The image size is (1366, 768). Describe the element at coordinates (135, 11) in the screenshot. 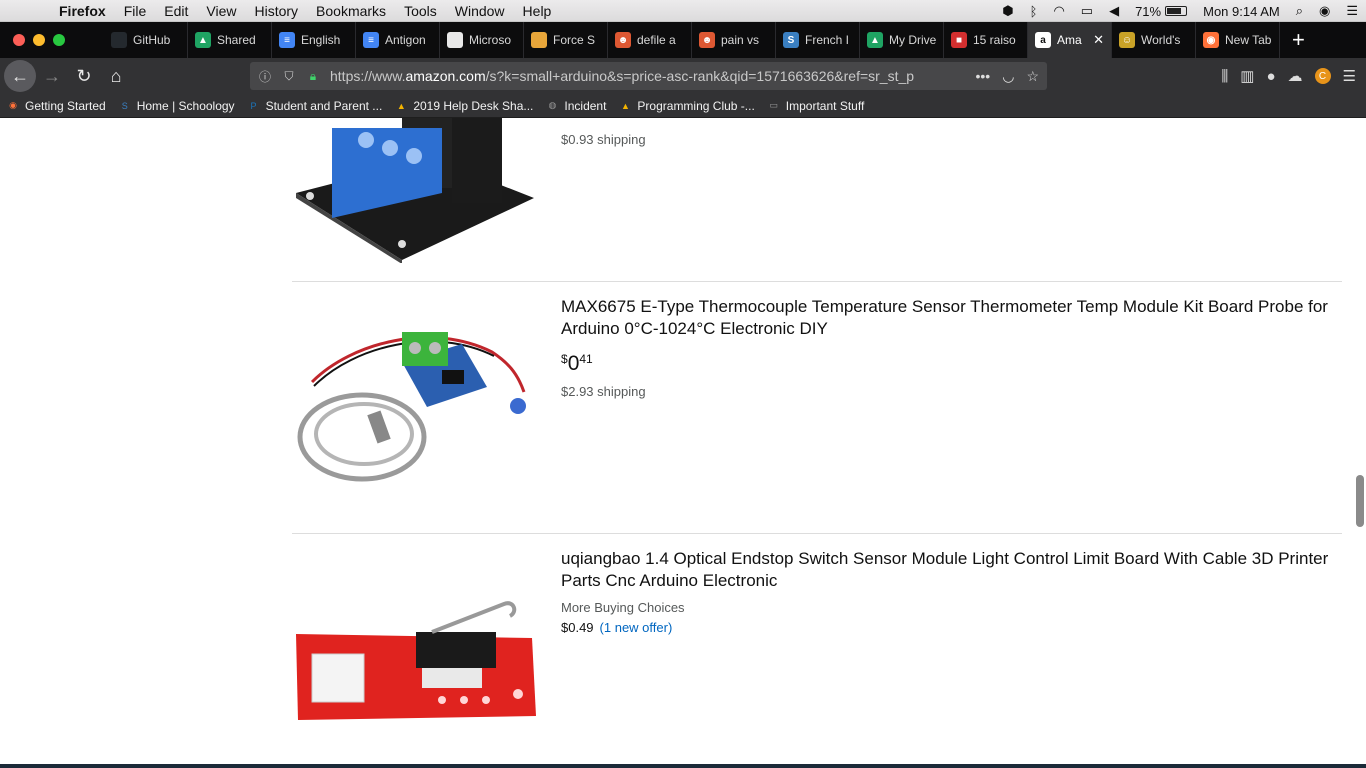

I see `menu-file: File` at that location.